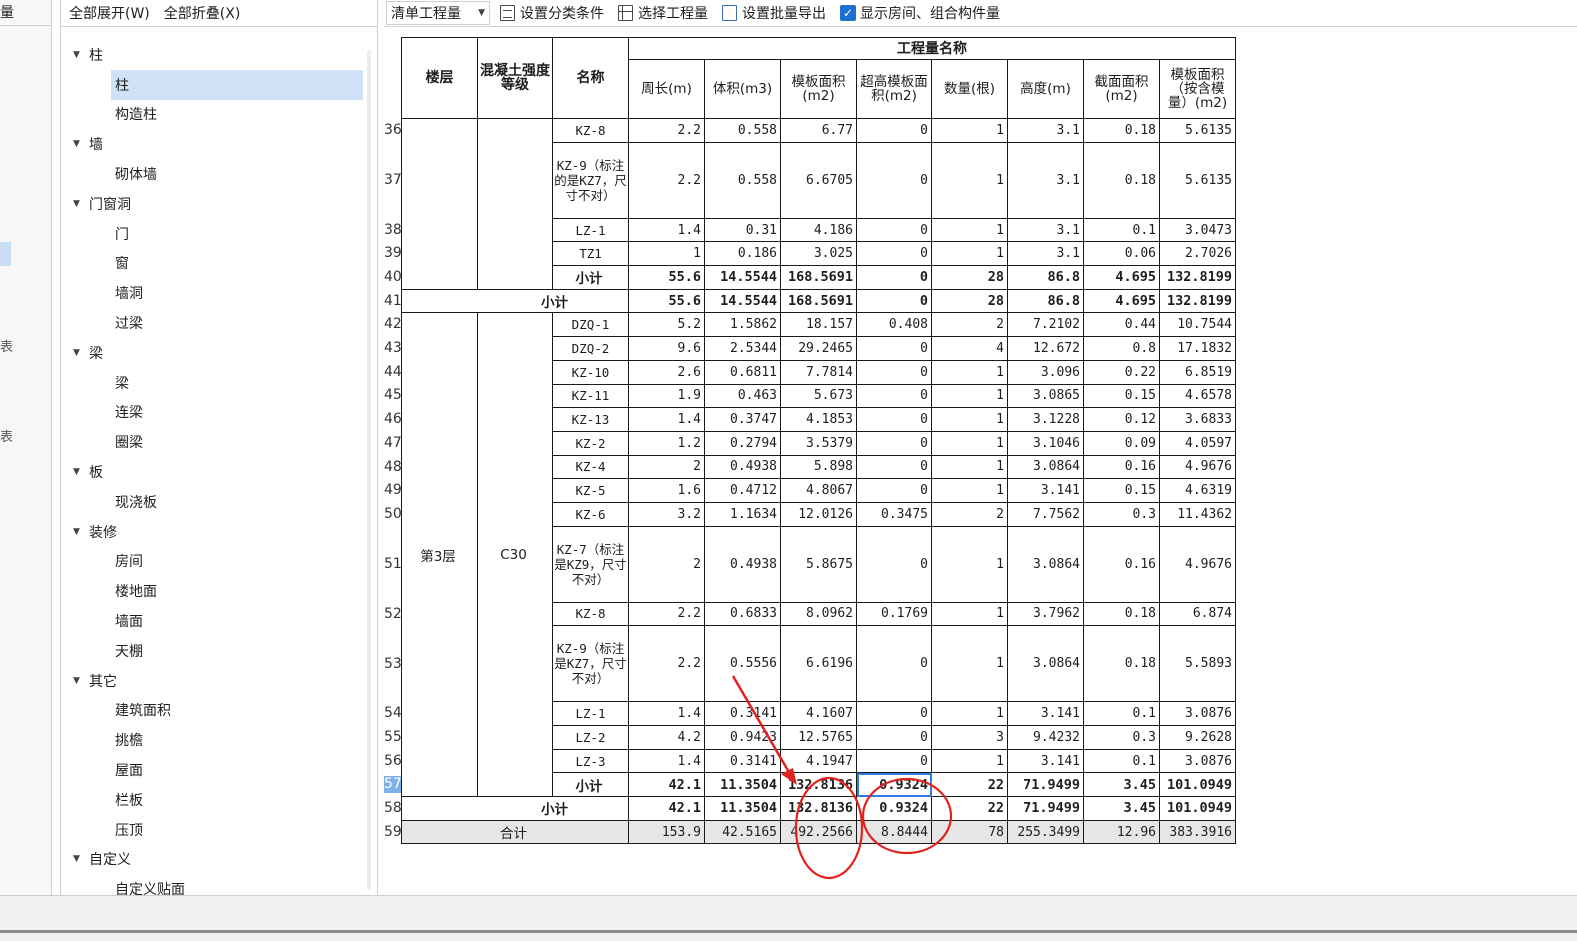  I want to click on row-number: 44, so click(393, 372).